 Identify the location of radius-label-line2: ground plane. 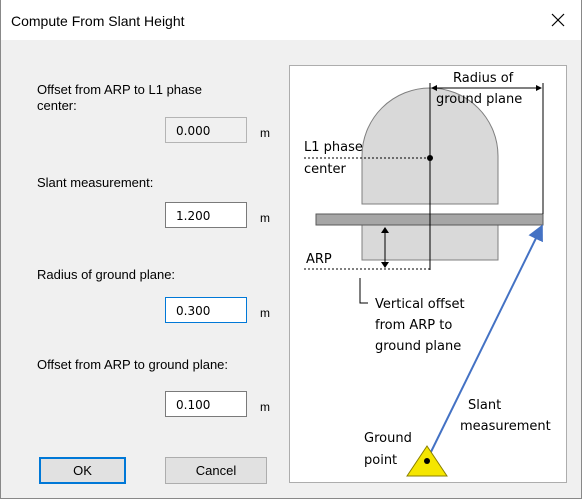
(479, 99).